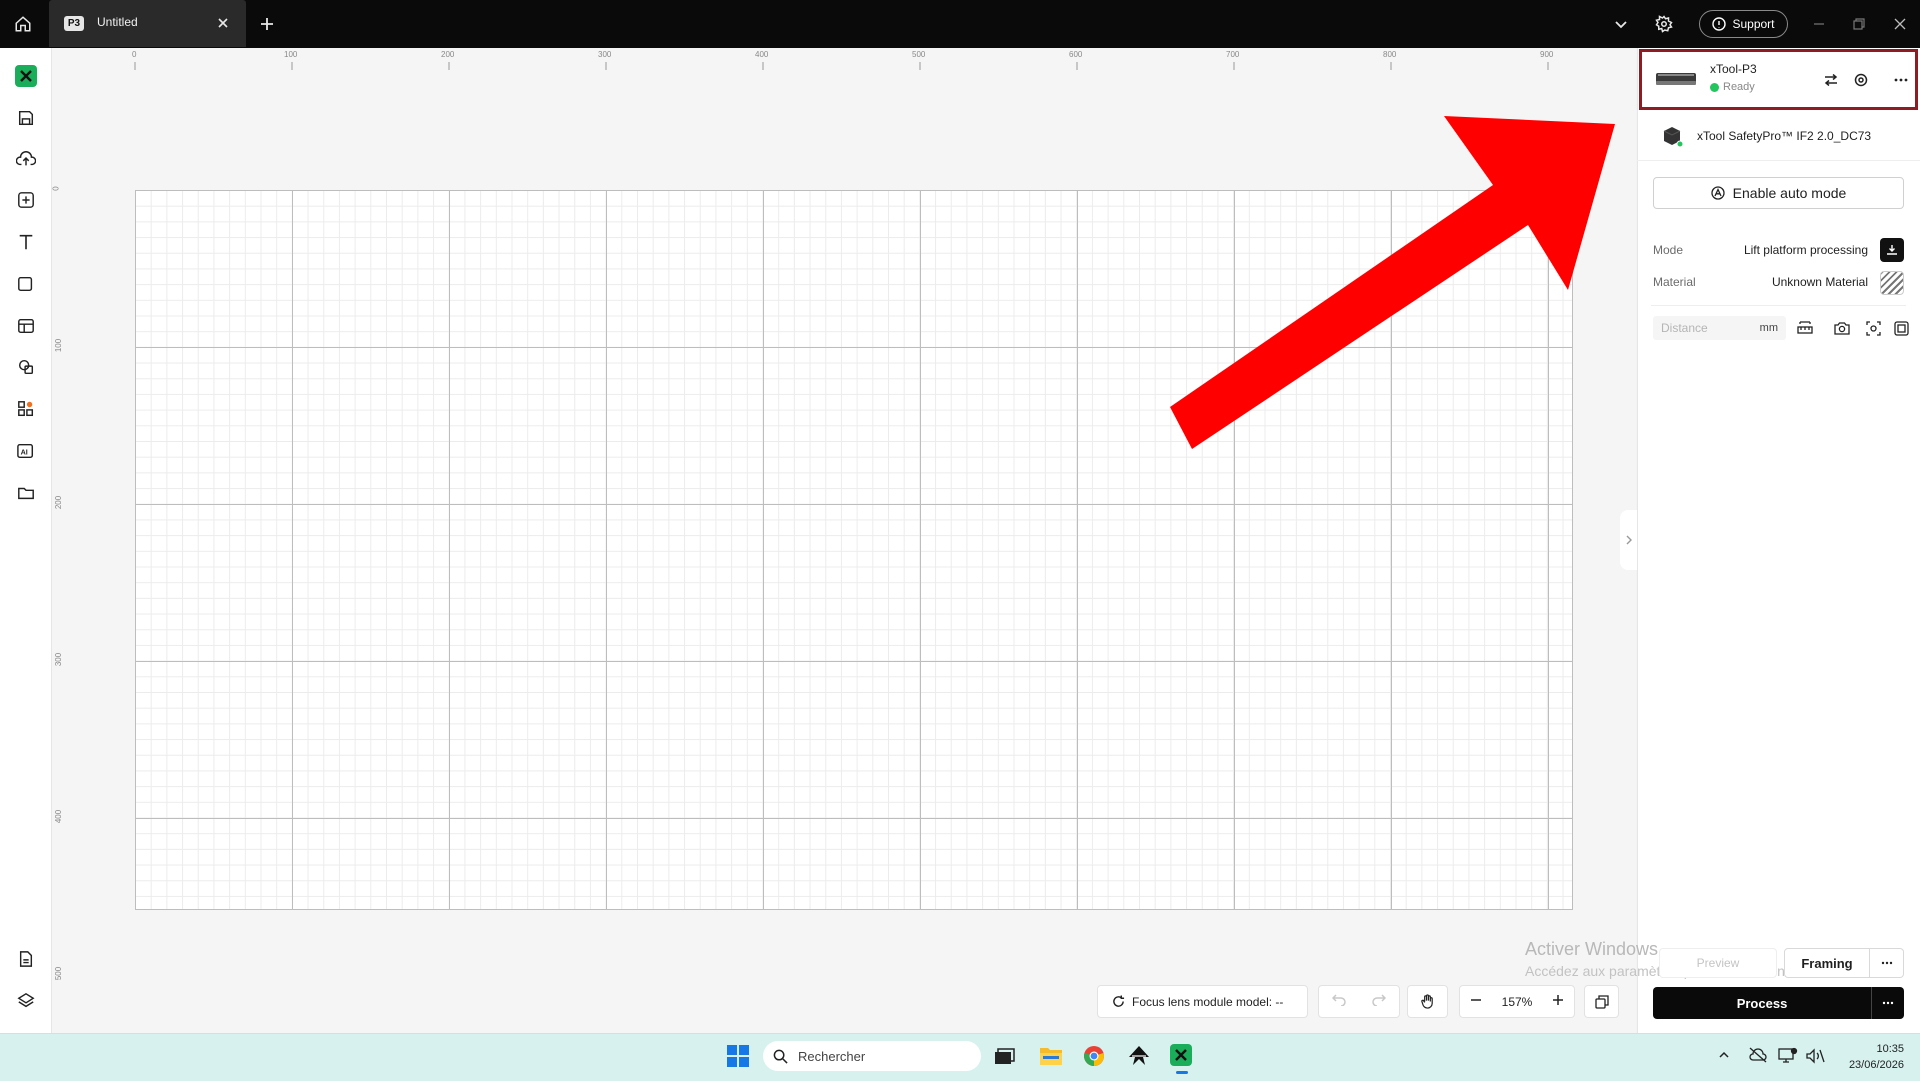 The image size is (1920, 1081). Describe the element at coordinates (26, 367) in the screenshot. I see `shapes-tool-icon` at that location.